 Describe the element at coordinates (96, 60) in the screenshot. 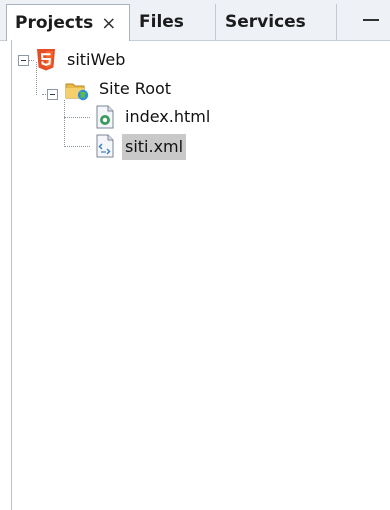

I see `tree-item-project: sitiWeb` at that location.